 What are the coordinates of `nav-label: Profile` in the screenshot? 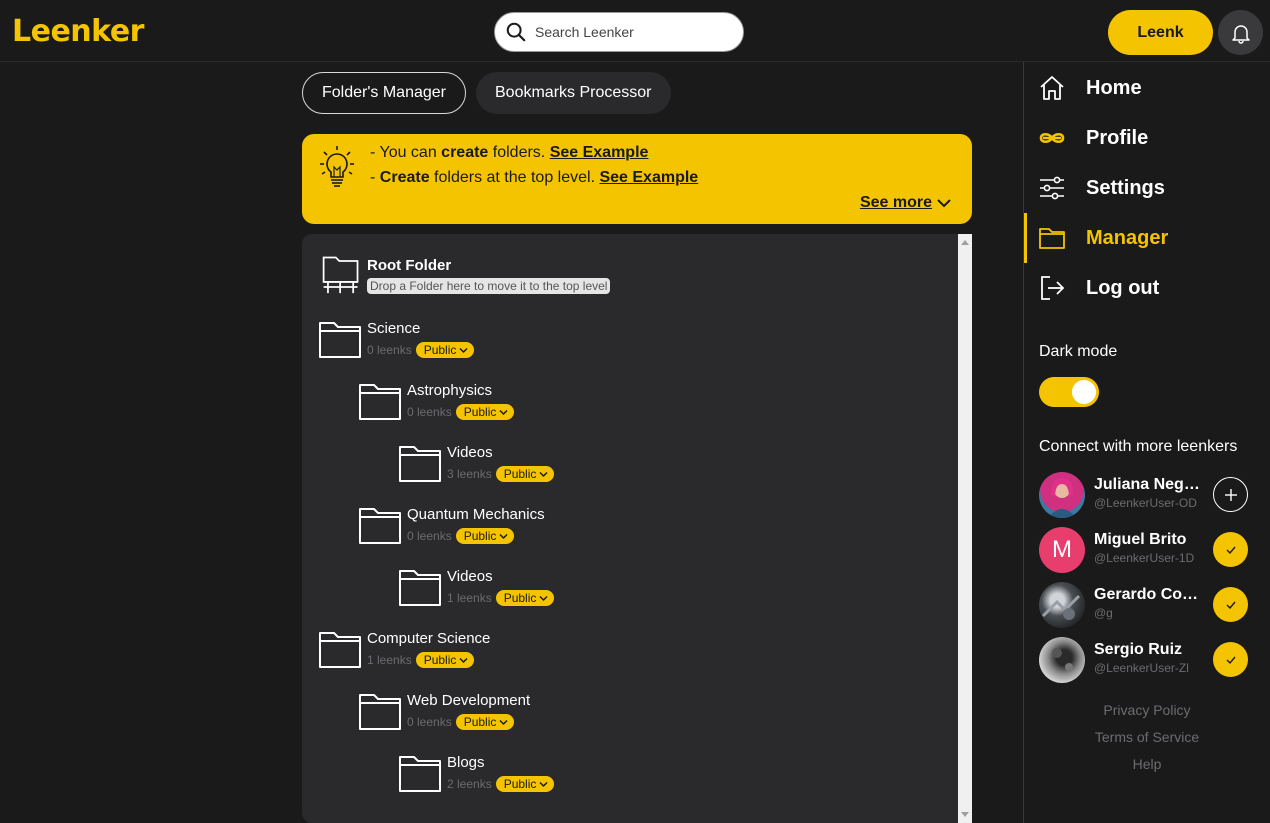 It's located at (1117, 137).